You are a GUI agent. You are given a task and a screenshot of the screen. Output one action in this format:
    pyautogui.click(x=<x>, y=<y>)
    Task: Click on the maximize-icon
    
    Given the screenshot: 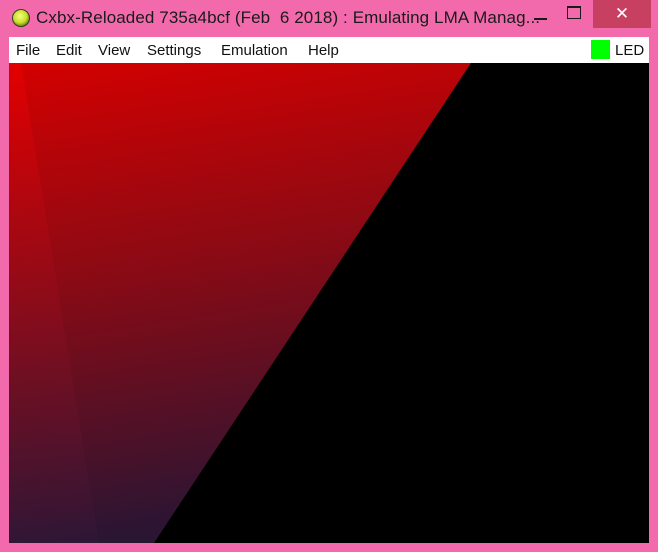 What is the action you would take?
    pyautogui.click(x=574, y=12)
    